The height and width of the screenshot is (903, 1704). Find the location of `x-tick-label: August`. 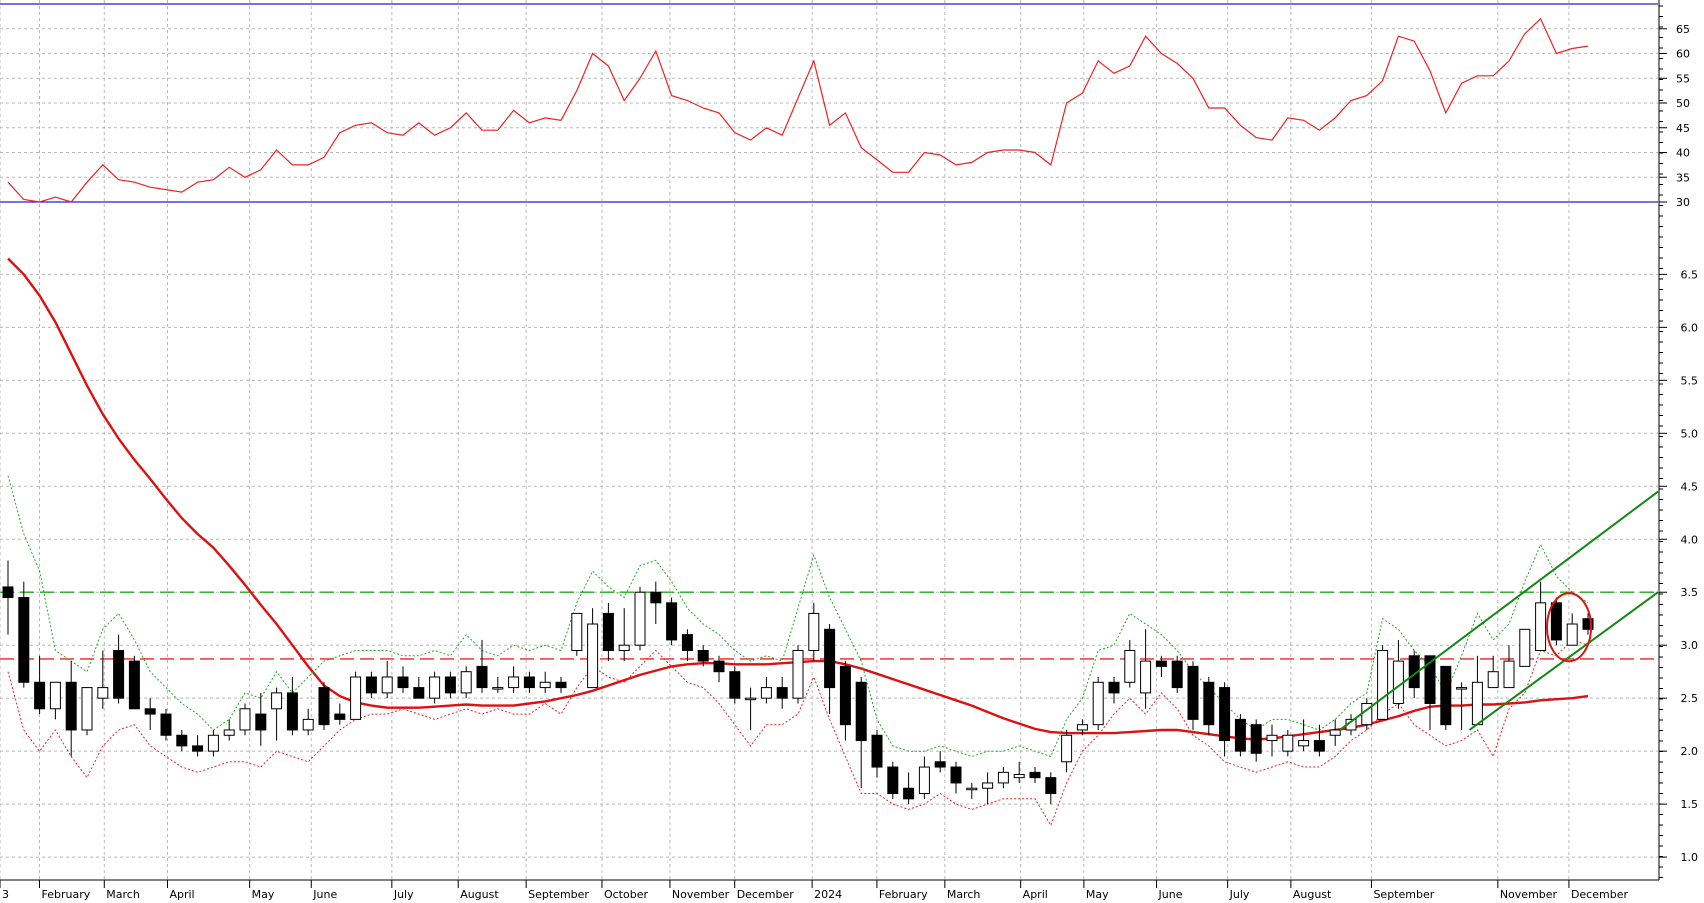

x-tick-label: August is located at coordinates (479, 894).